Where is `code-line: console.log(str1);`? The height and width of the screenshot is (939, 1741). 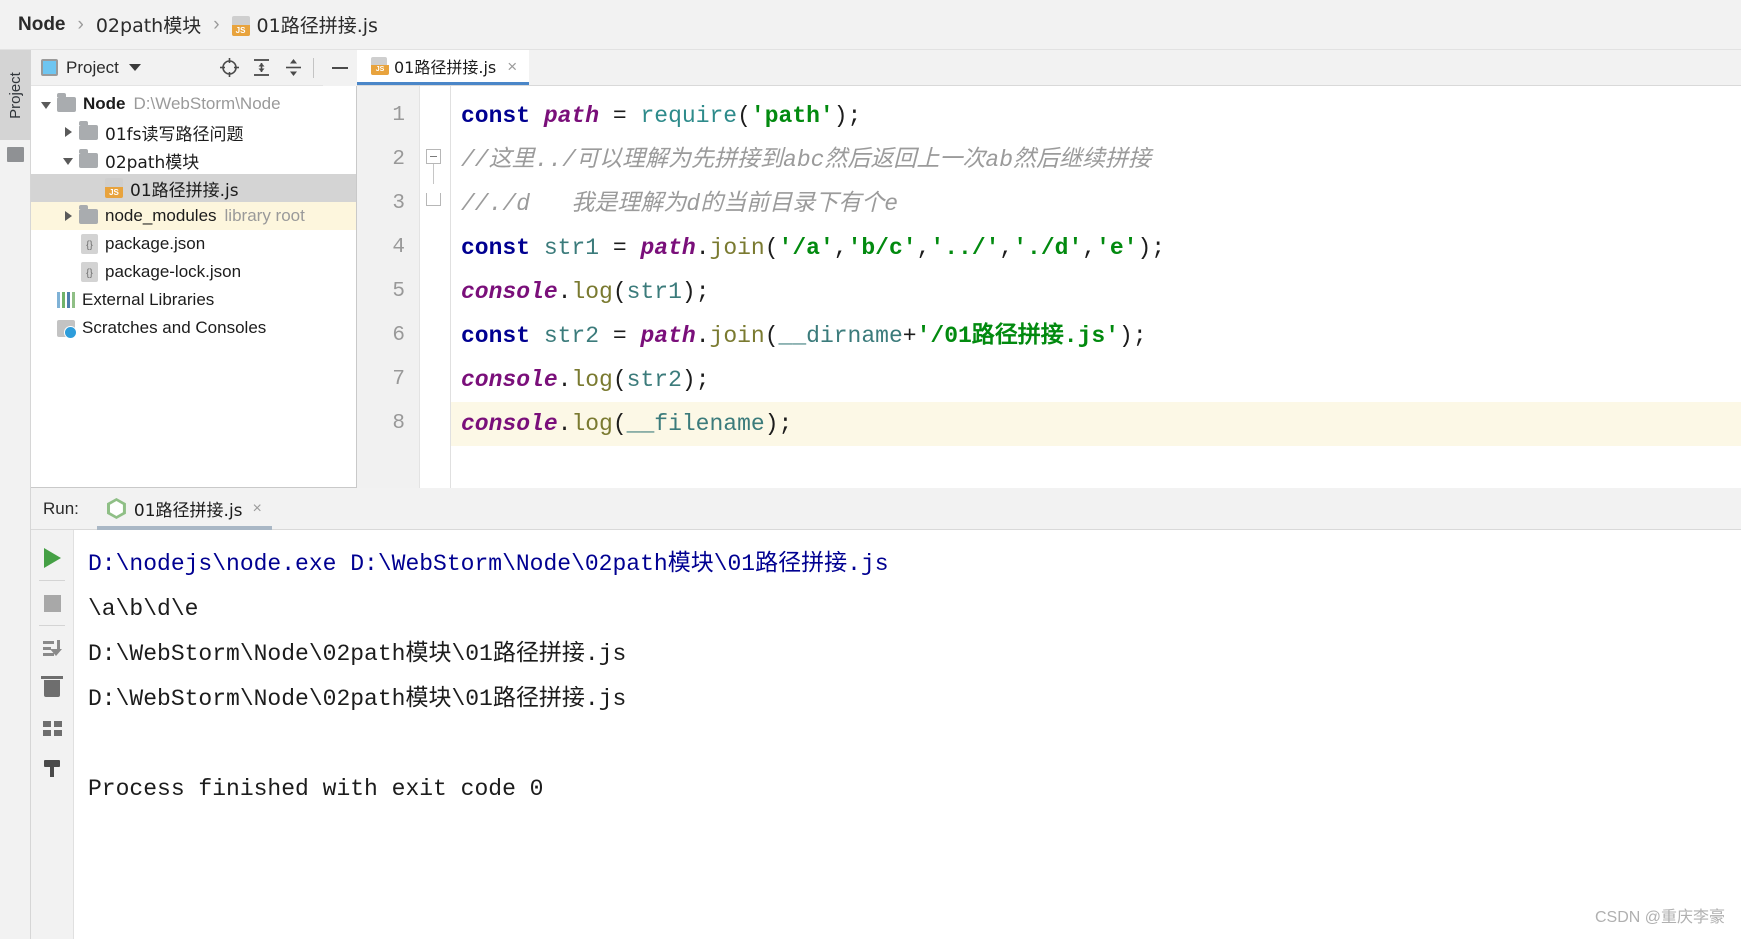 code-line: console.log(str1); is located at coordinates (1096, 292).